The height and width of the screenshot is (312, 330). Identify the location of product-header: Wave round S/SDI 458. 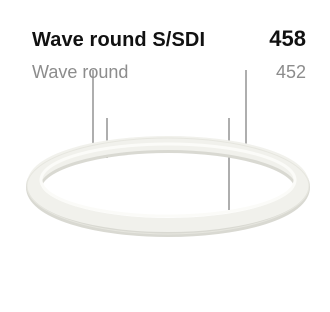
(169, 39).